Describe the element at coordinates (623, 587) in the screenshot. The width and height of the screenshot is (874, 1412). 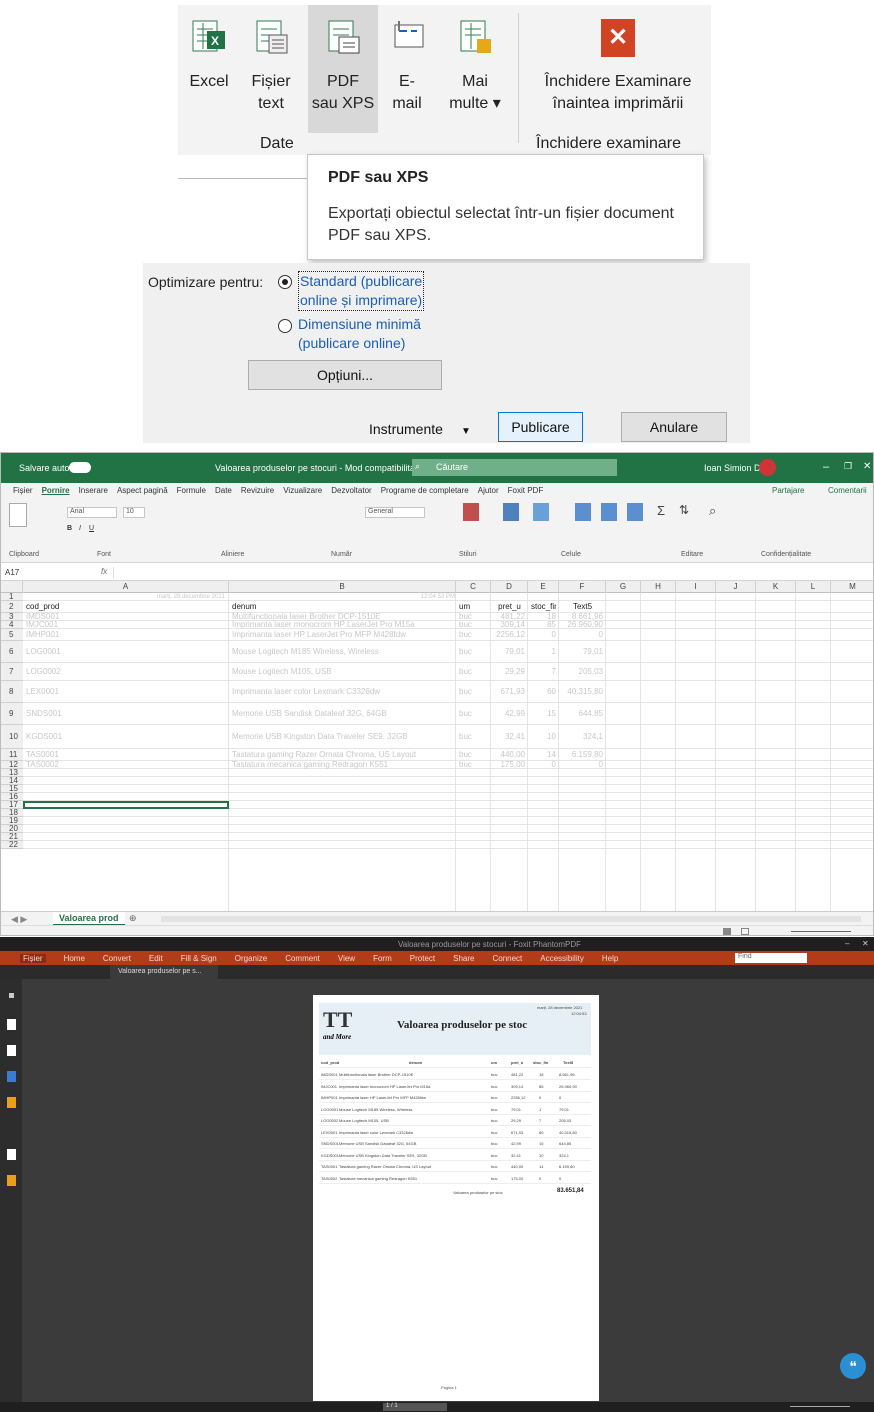
I see `column-header: G` at that location.